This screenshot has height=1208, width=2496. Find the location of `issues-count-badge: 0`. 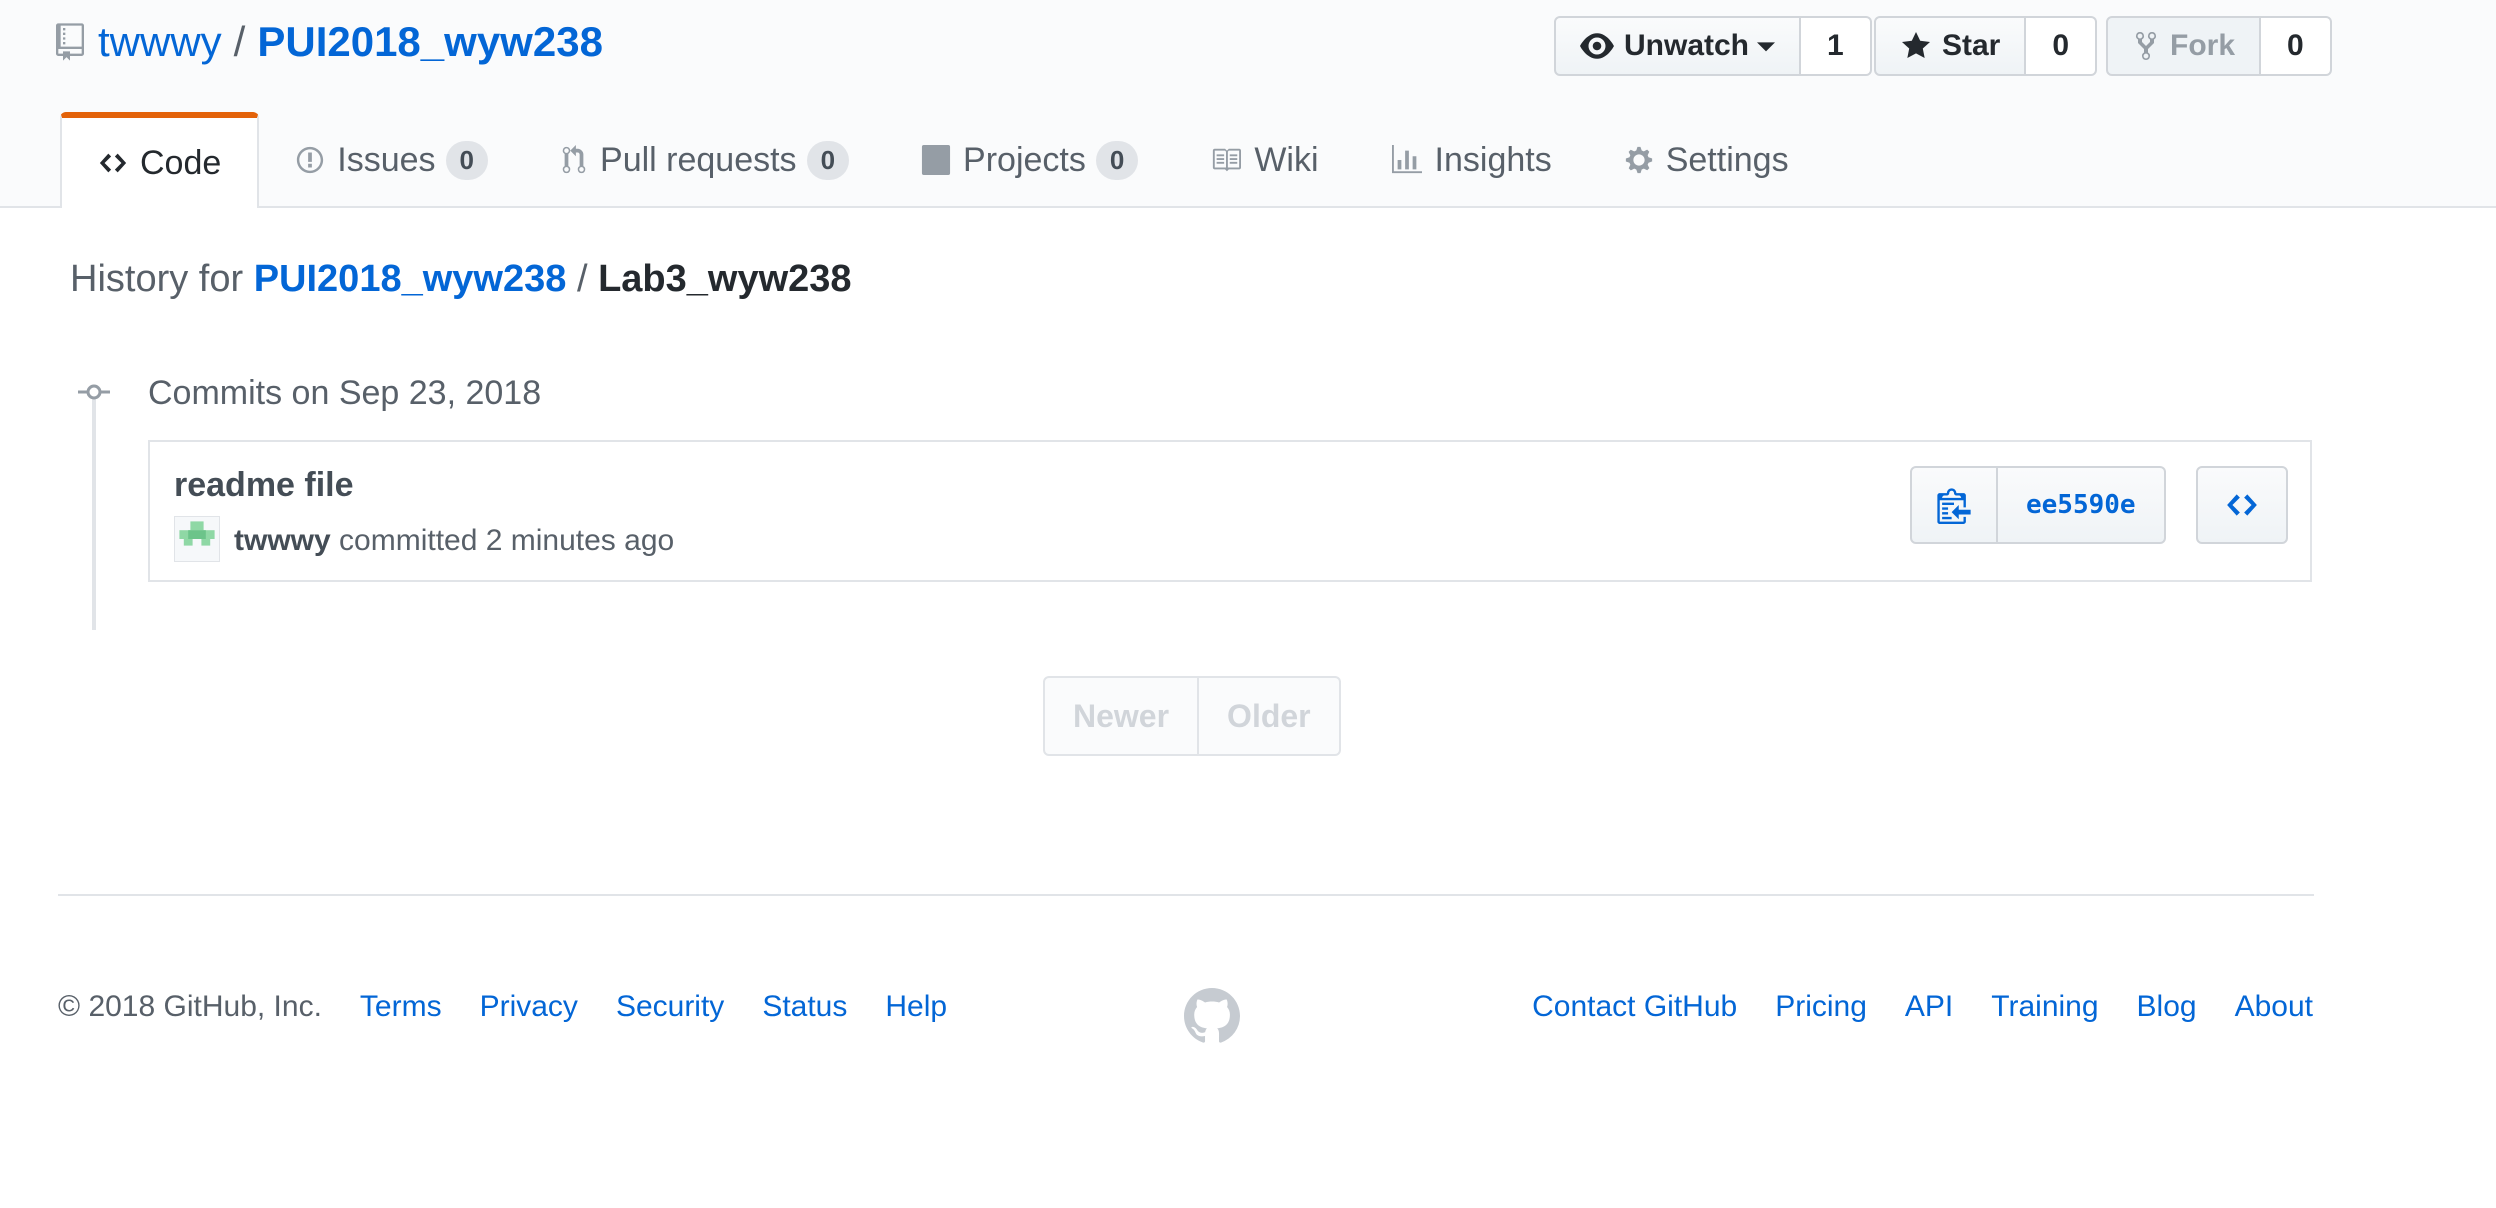

issues-count-badge: 0 is located at coordinates (467, 160).